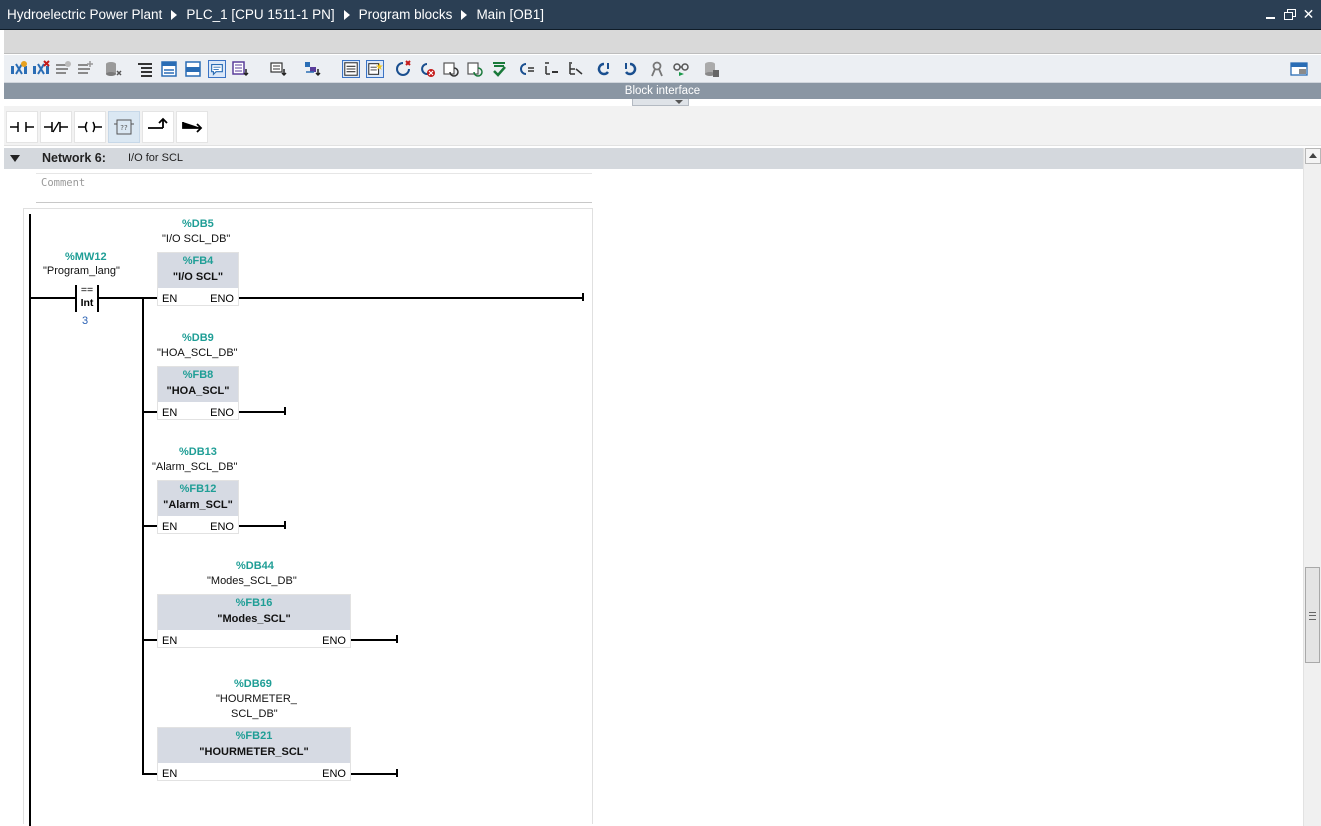 This screenshot has width=1321, height=826. I want to click on normally-closed-contact-icon, so click(56, 127).